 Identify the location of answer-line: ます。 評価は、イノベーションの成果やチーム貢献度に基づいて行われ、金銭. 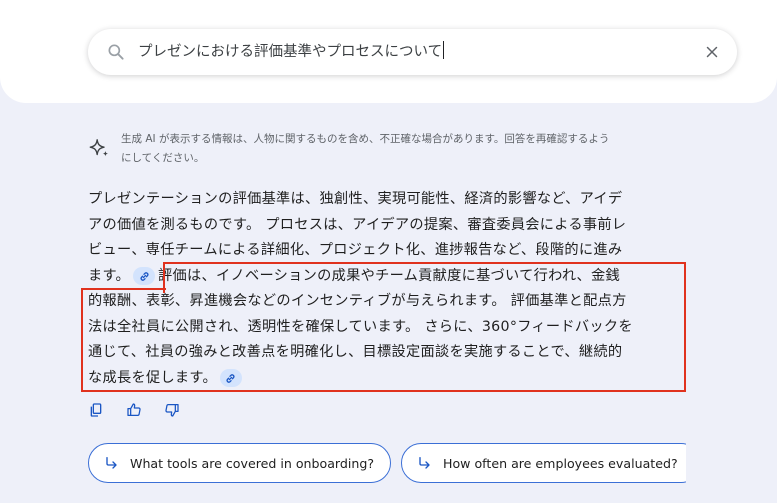
(386, 277).